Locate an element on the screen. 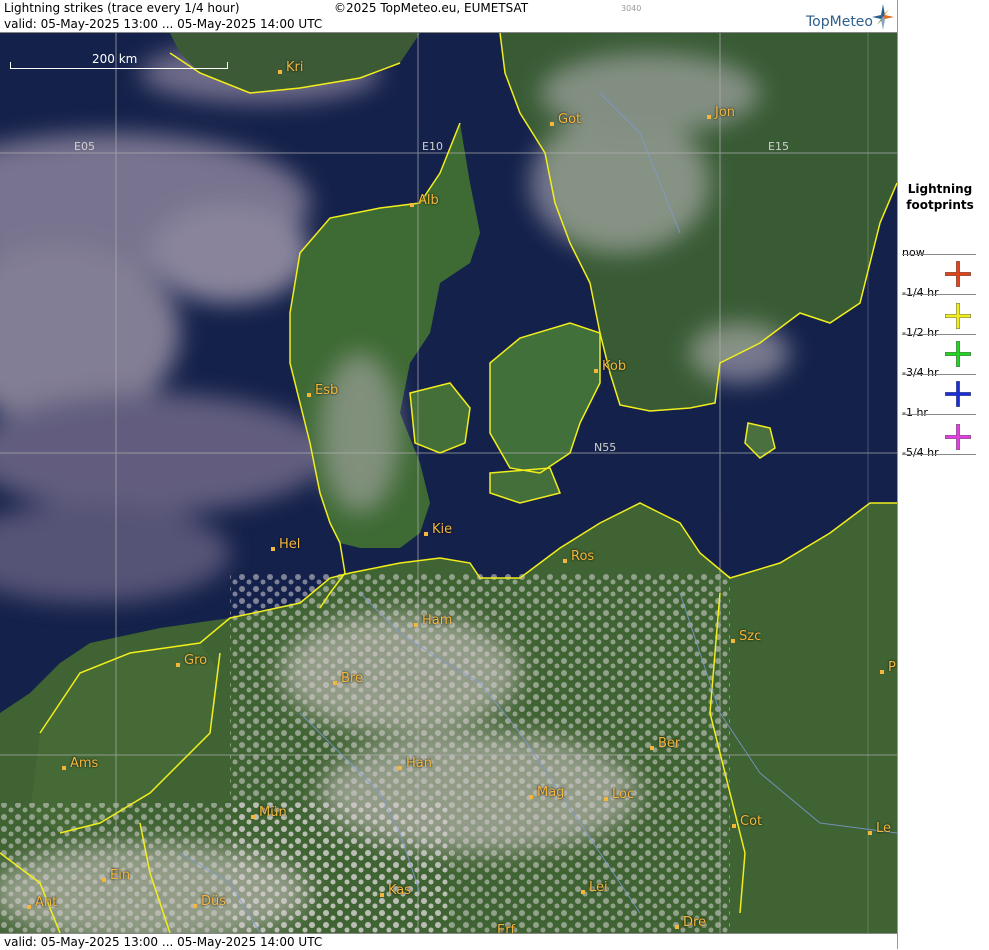  city-ams: Ams is located at coordinates (80, 763).